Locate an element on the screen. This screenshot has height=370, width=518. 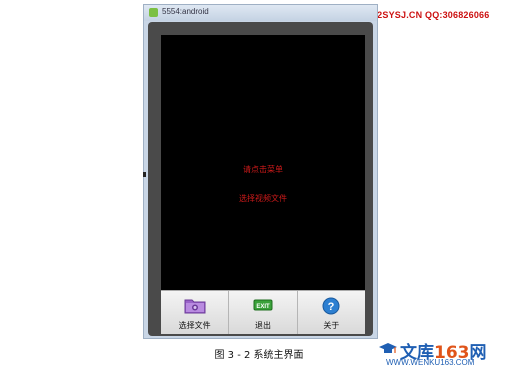
exit-icon: EXIT is located at coordinates (263, 307).